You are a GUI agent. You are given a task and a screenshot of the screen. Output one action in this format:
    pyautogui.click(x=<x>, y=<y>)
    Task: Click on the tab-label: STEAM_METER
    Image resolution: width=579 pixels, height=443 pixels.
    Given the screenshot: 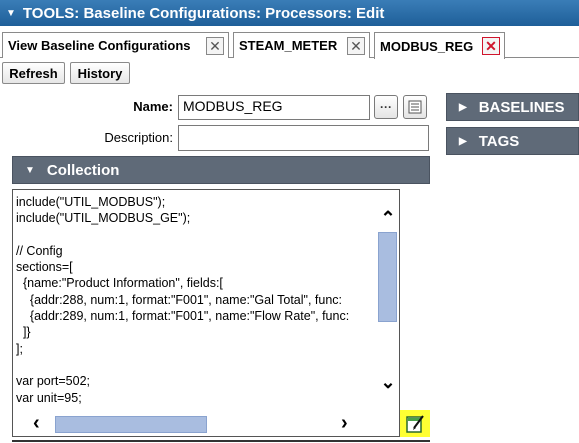 What is the action you would take?
    pyautogui.click(x=288, y=45)
    